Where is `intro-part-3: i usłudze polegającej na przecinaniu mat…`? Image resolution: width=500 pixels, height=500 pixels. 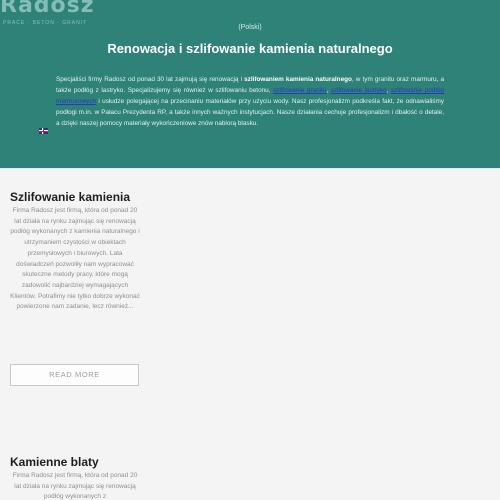
intro-part-3: i usłudze polegającej na przecinaniu mat… is located at coordinates (250, 112).